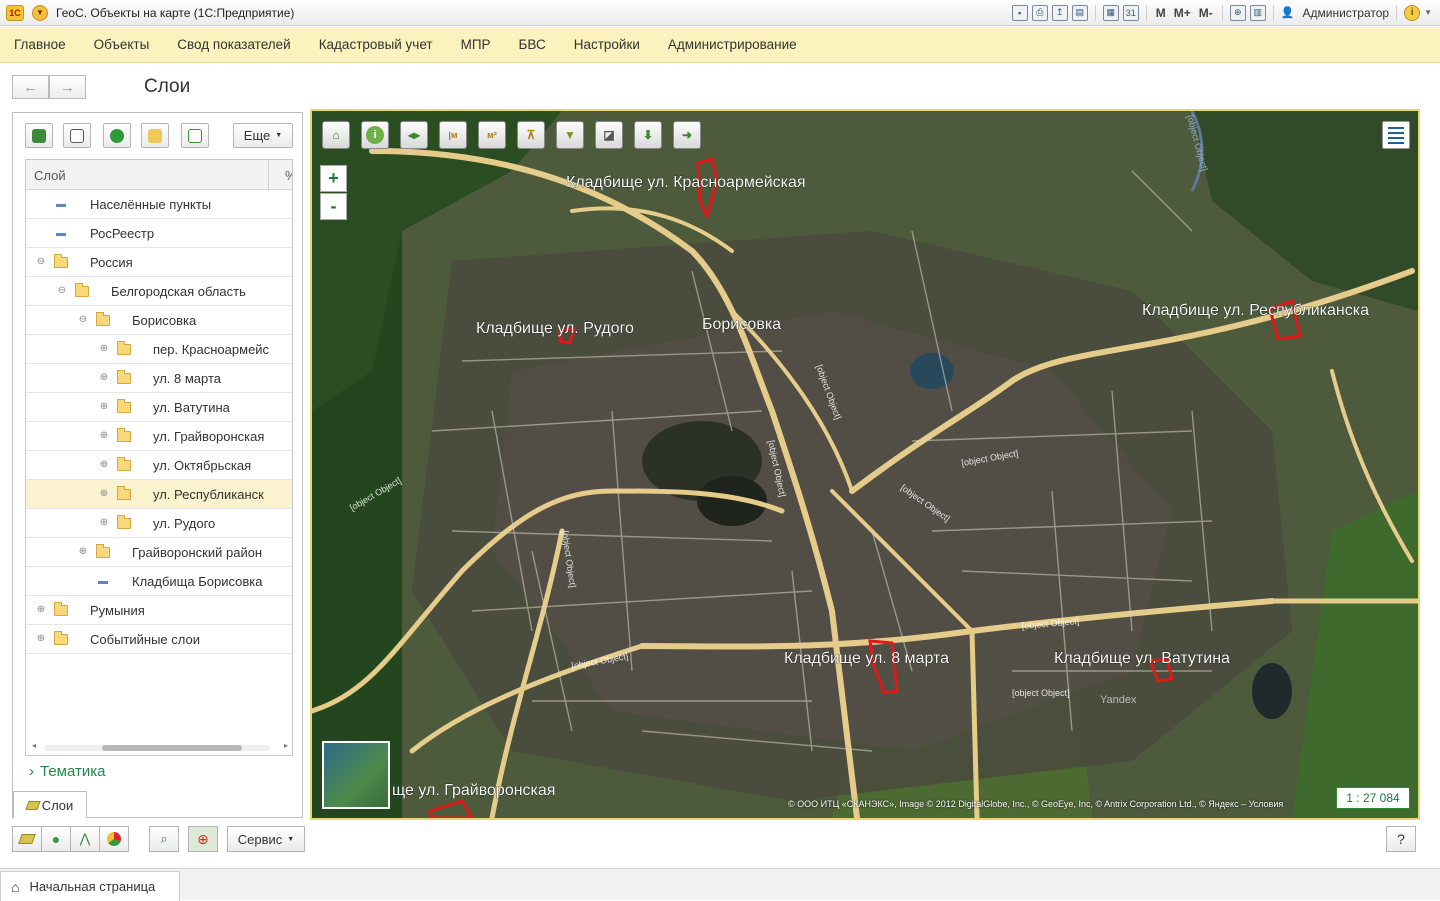 The image size is (1440, 901). I want to click on check-all-button, so click(39, 135).